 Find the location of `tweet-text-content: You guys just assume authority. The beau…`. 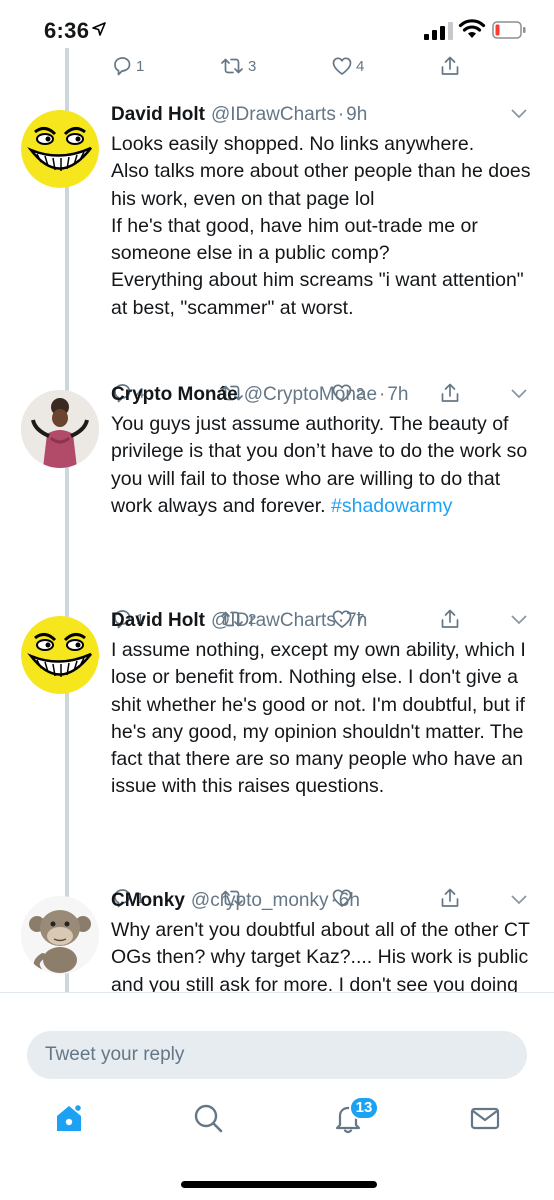

tweet-text-content: You guys just assume authority. The beau… is located at coordinates (319, 465).